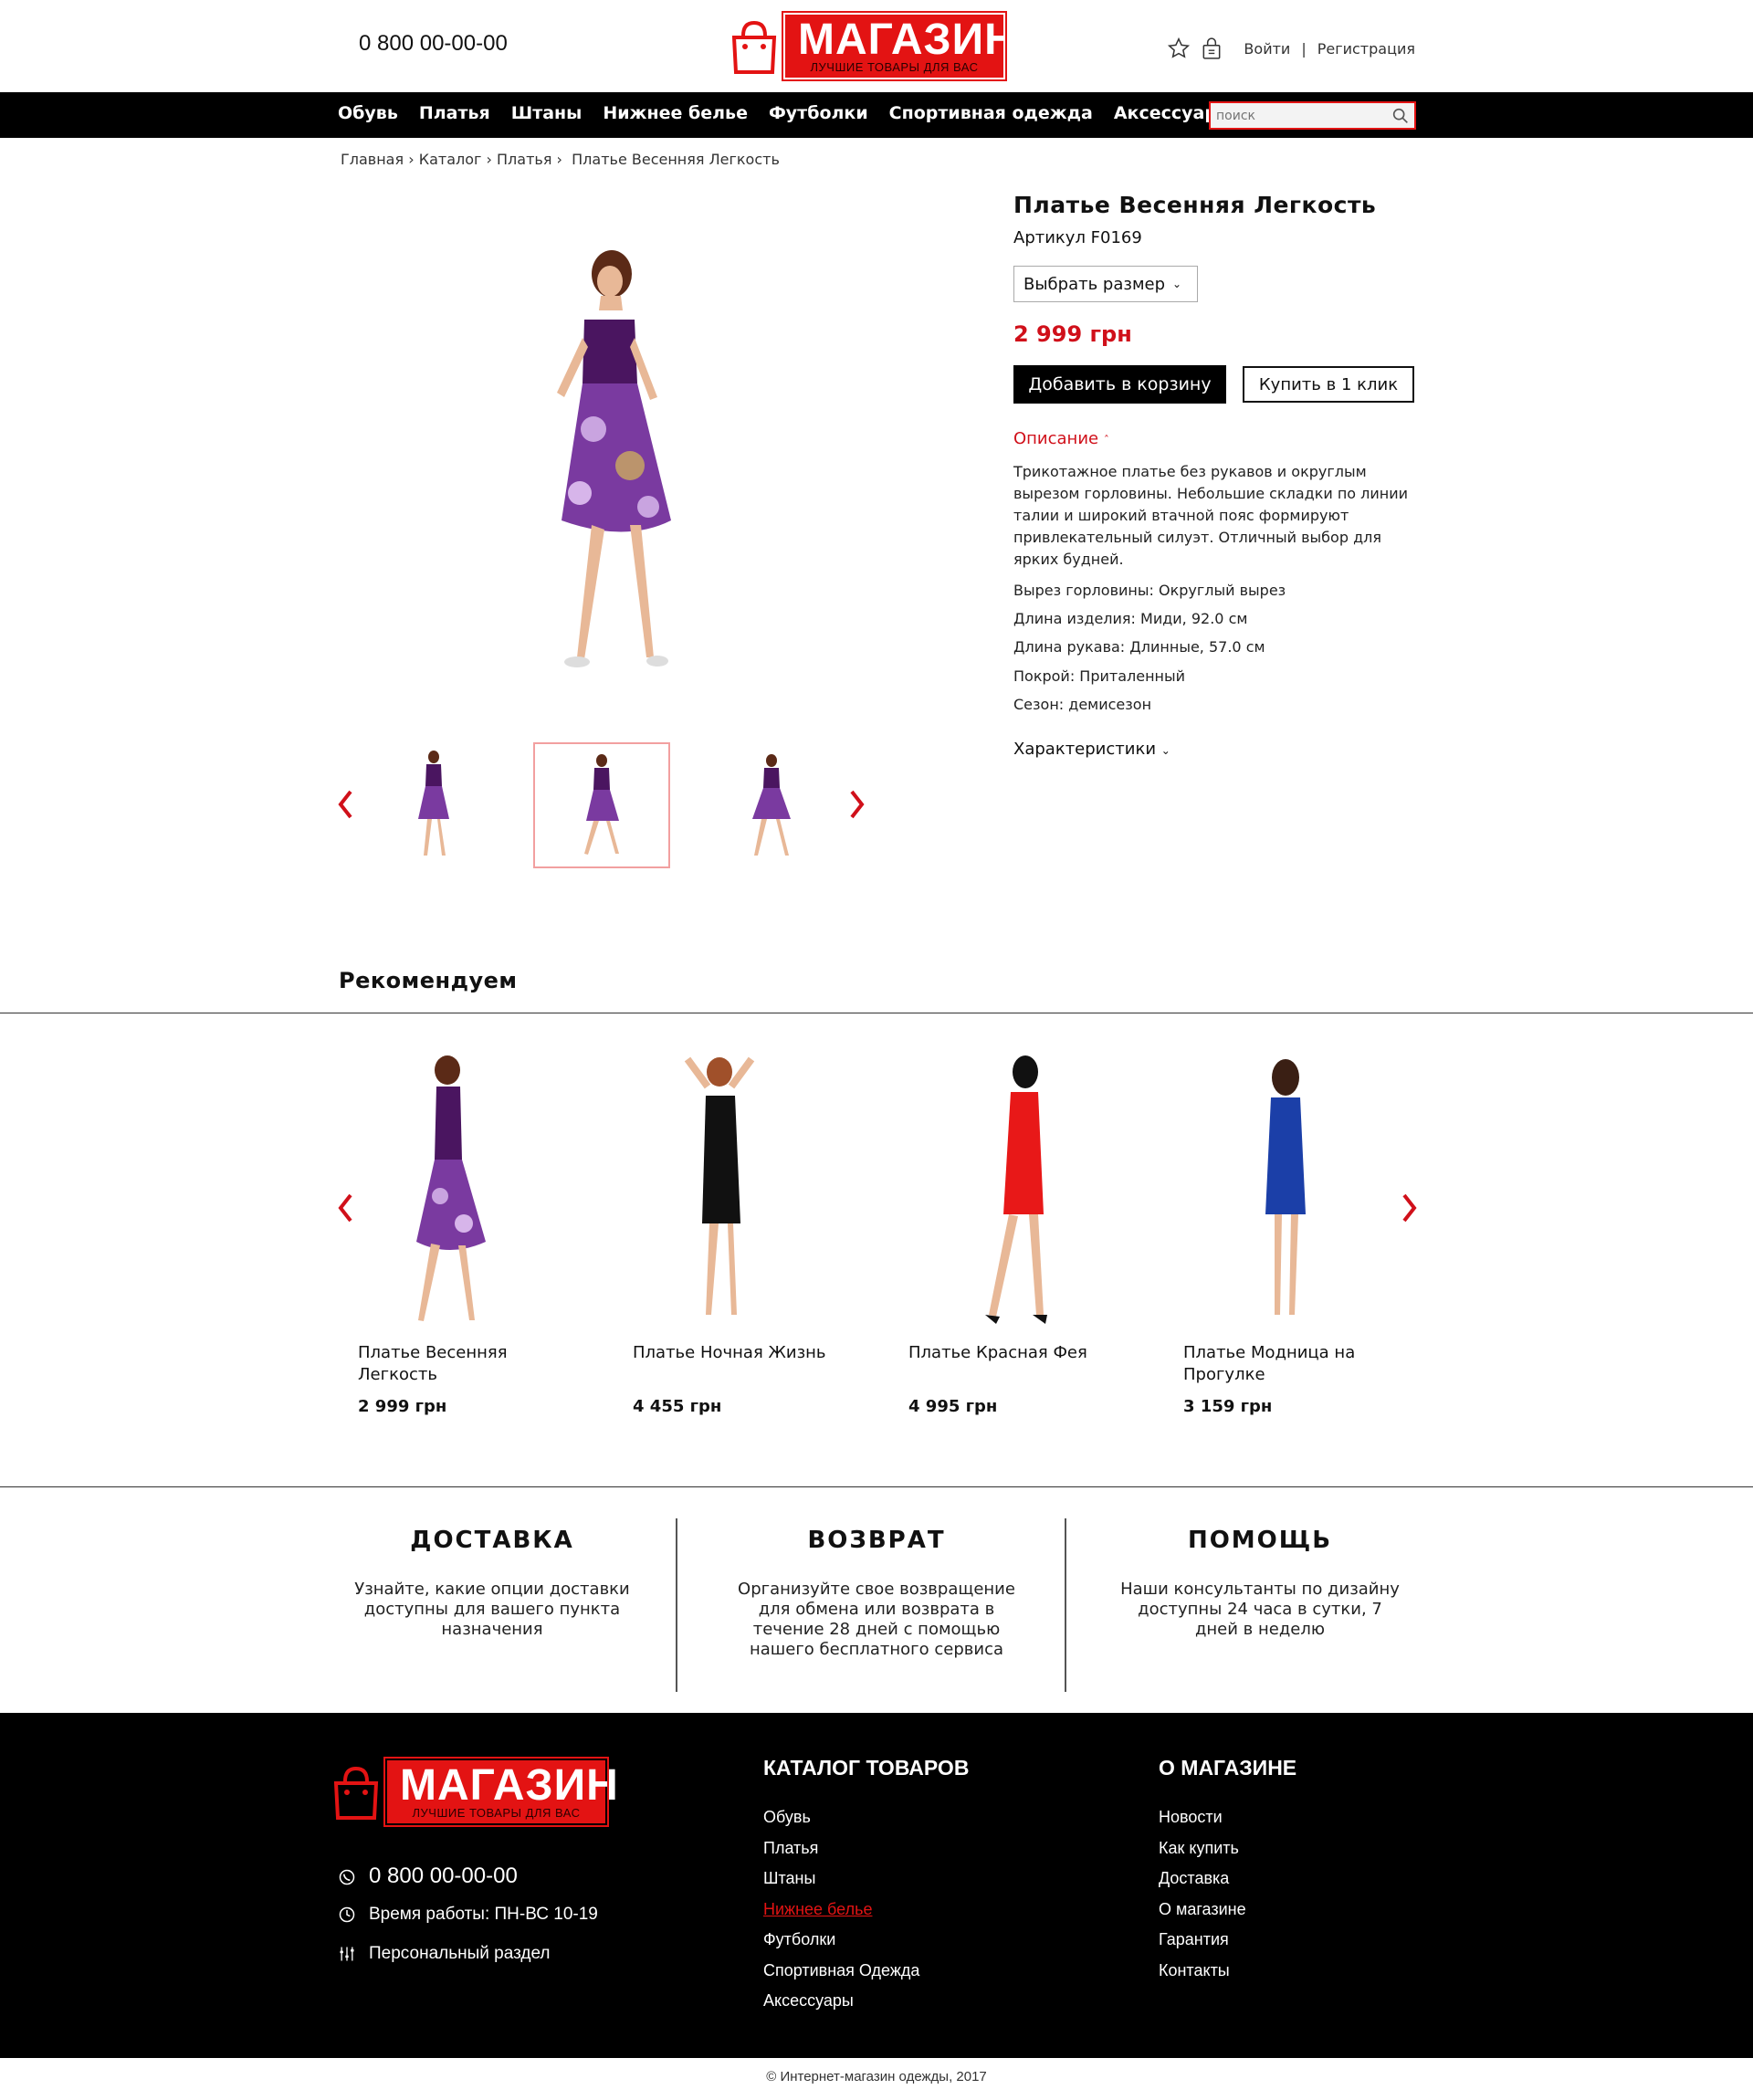  I want to click on spec-length: Длина изделия: Миди, 92.0 см, so click(1130, 618).